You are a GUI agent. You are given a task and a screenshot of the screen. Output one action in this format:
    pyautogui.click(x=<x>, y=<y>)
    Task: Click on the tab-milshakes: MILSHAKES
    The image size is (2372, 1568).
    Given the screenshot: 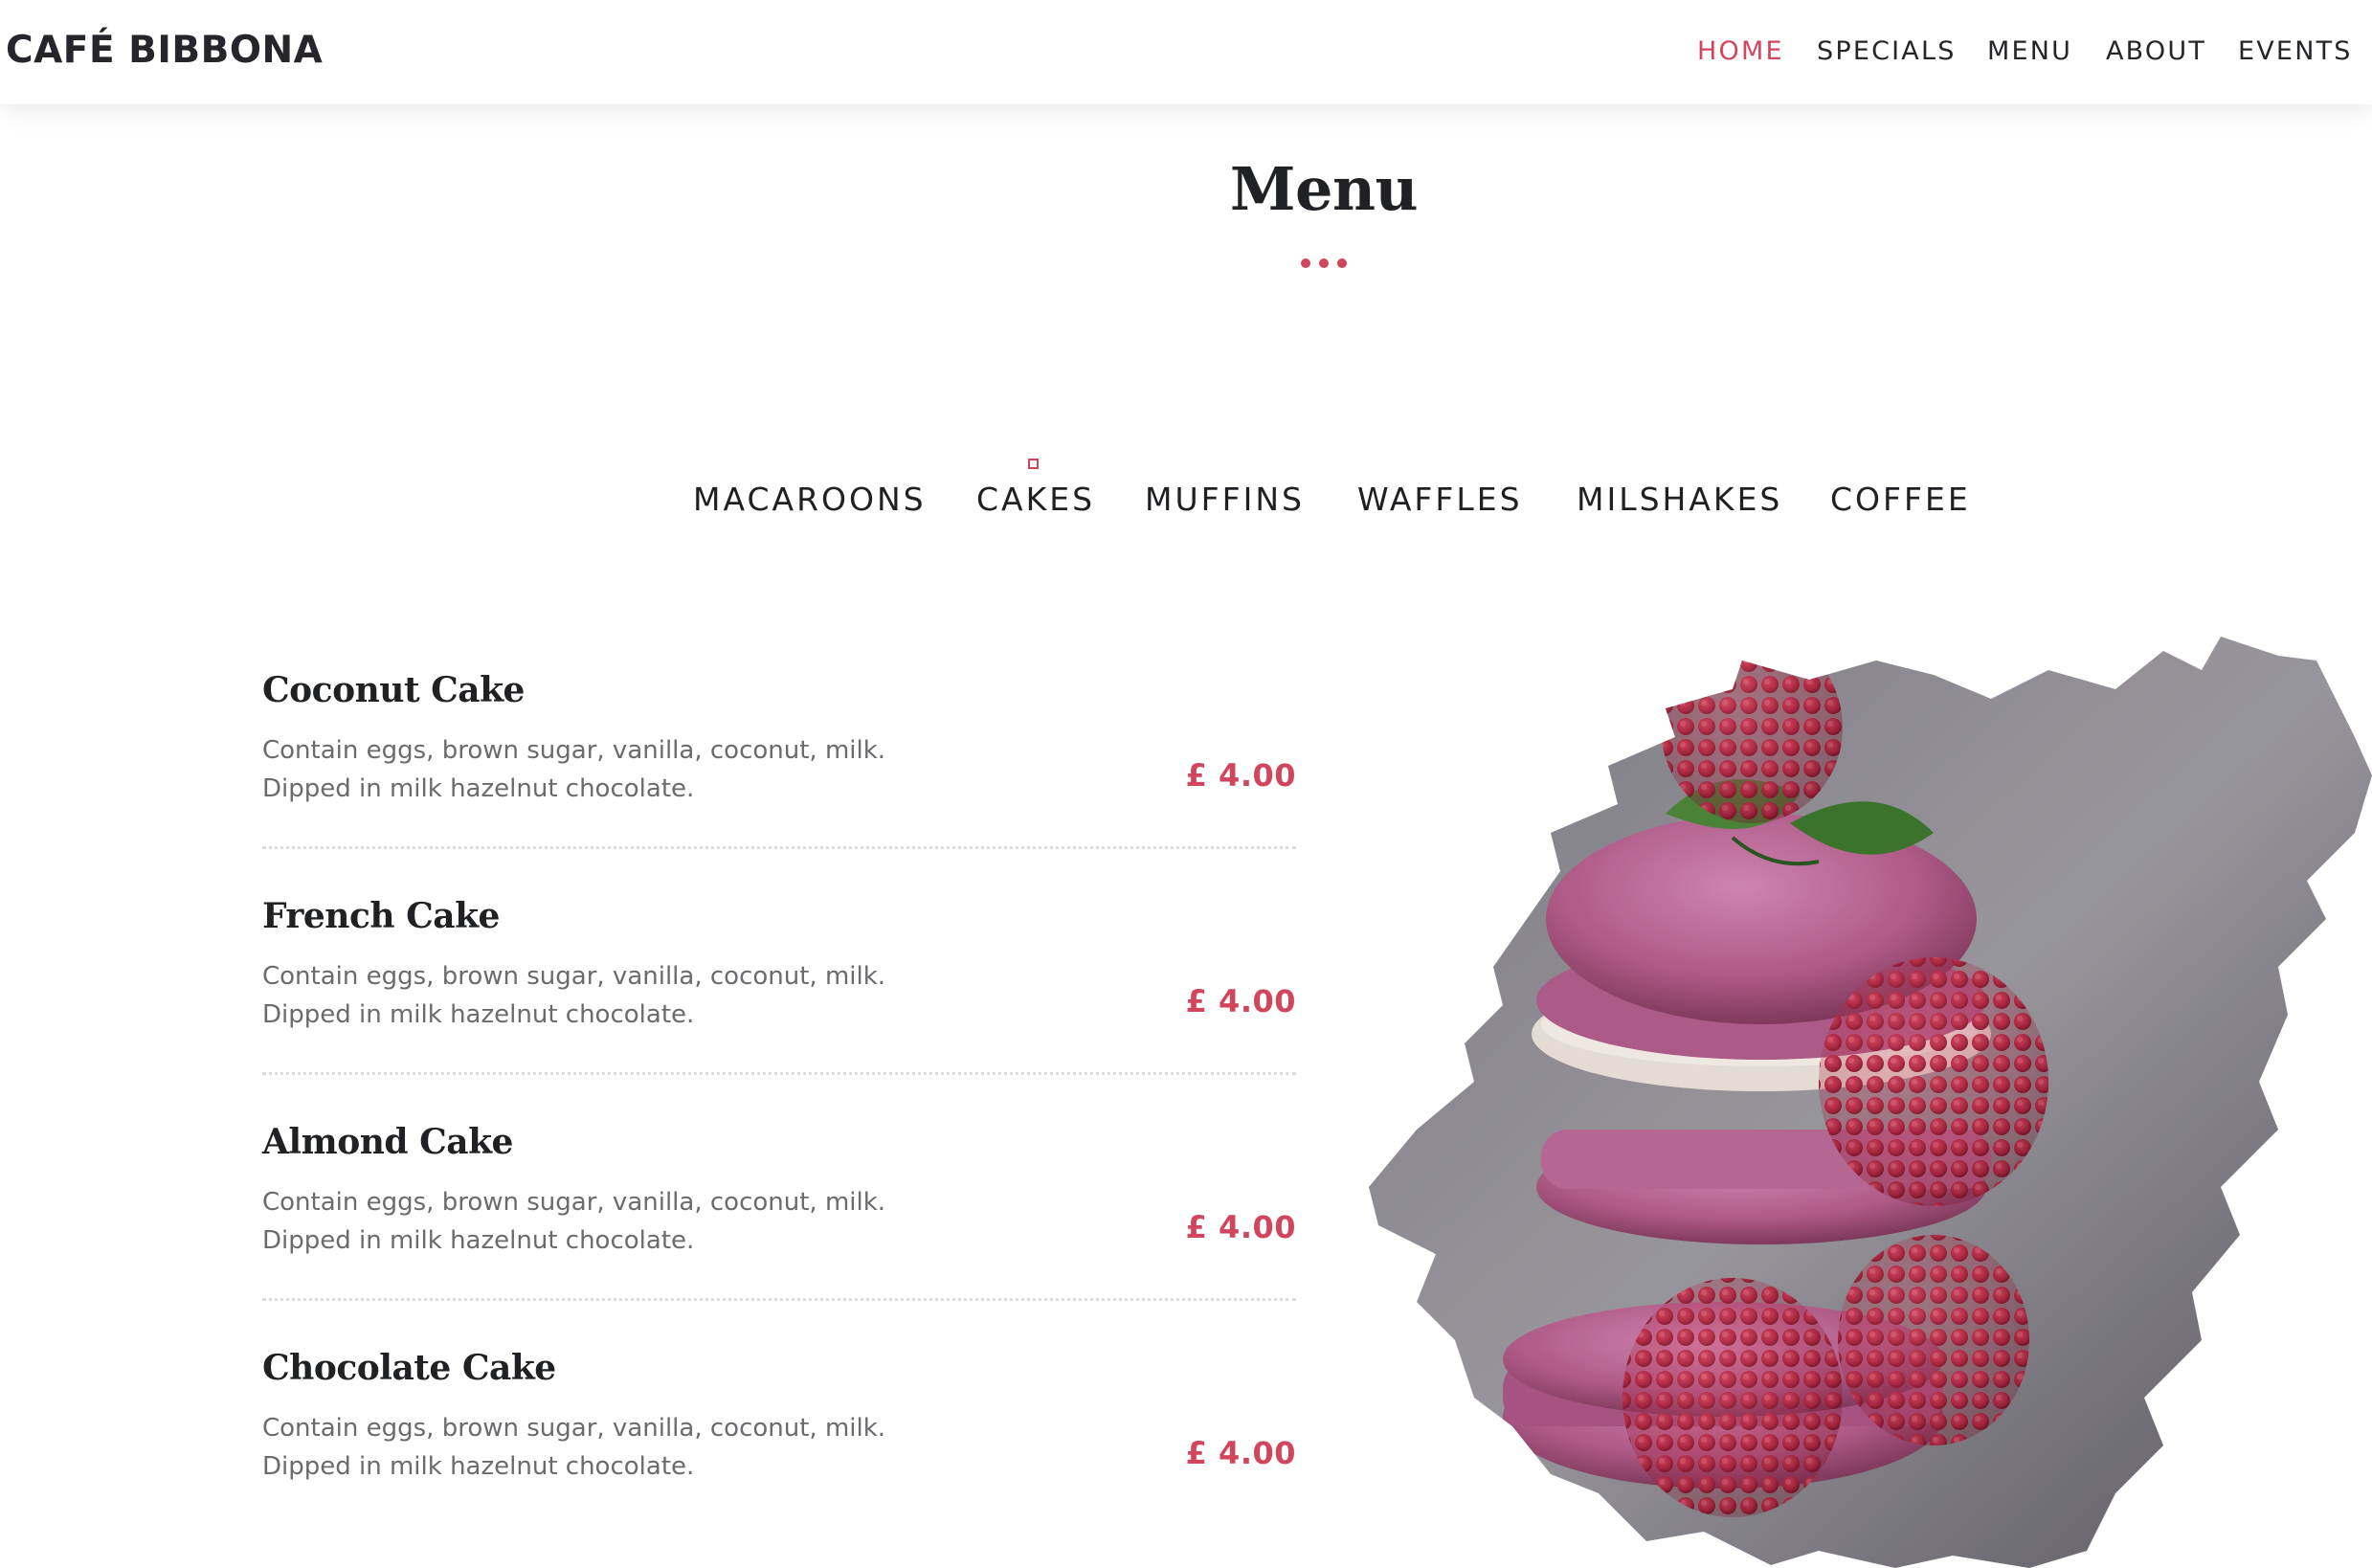 What is the action you would take?
    pyautogui.click(x=1679, y=500)
    